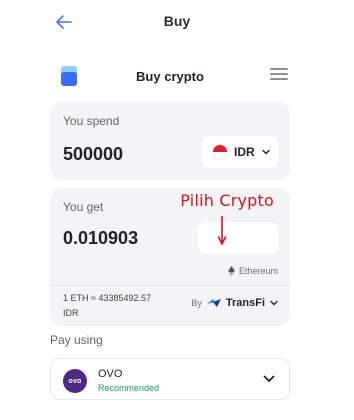 This screenshot has height=420, width=354. I want to click on spend-label: You spend, so click(91, 121).